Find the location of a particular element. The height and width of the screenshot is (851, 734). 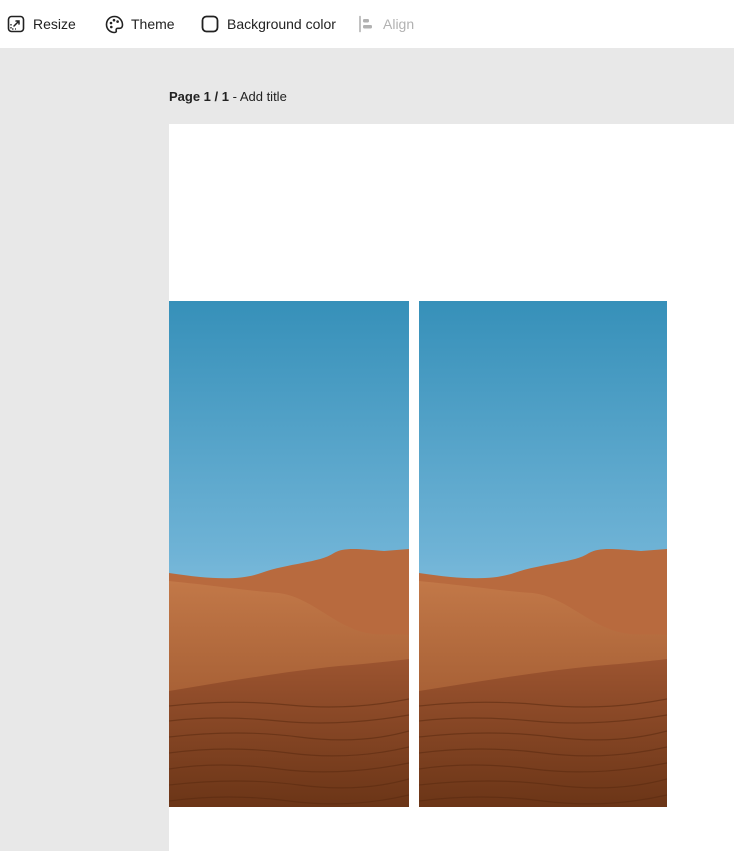

color-swatch-icon is located at coordinates (210, 24).